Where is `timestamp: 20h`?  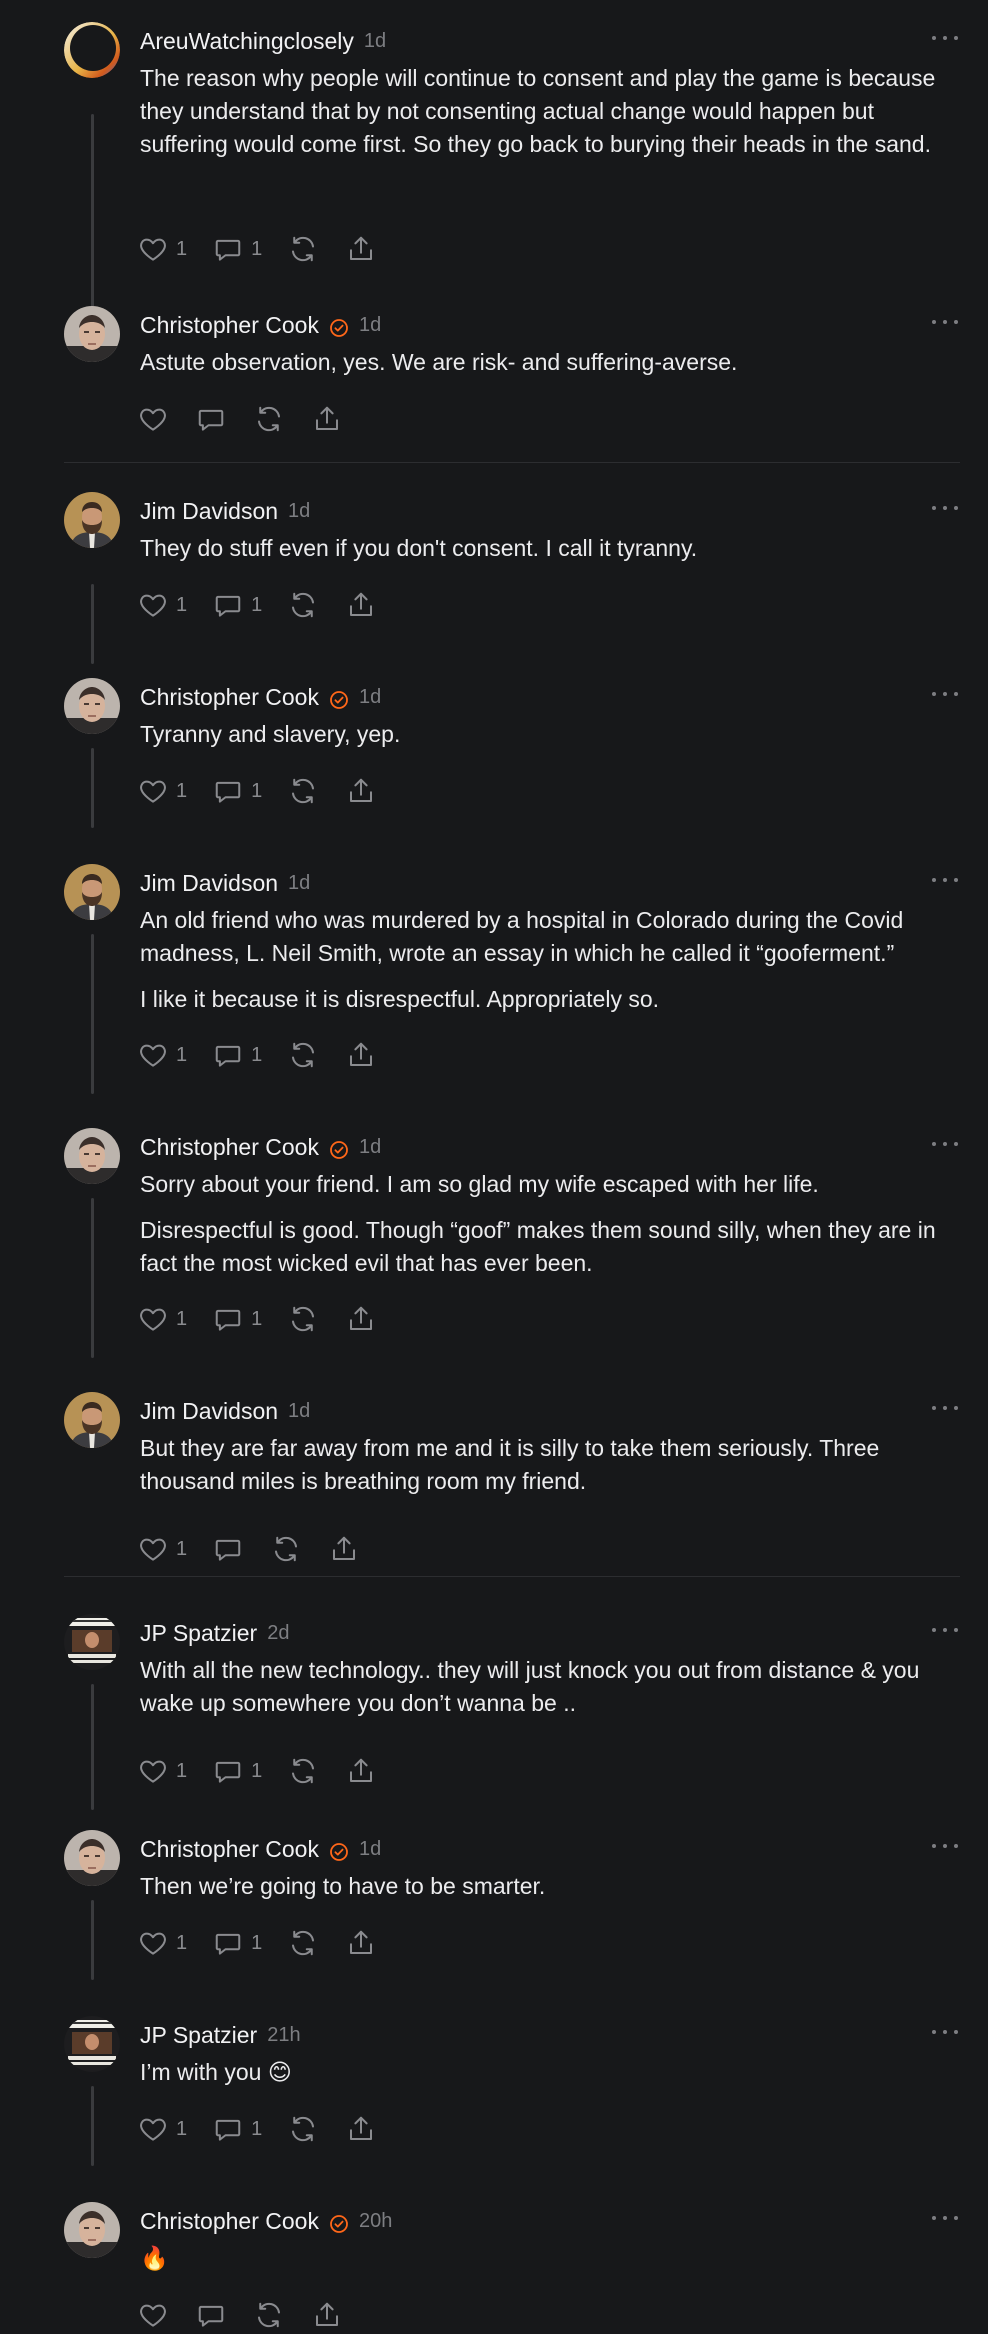 timestamp: 20h is located at coordinates (375, 2221).